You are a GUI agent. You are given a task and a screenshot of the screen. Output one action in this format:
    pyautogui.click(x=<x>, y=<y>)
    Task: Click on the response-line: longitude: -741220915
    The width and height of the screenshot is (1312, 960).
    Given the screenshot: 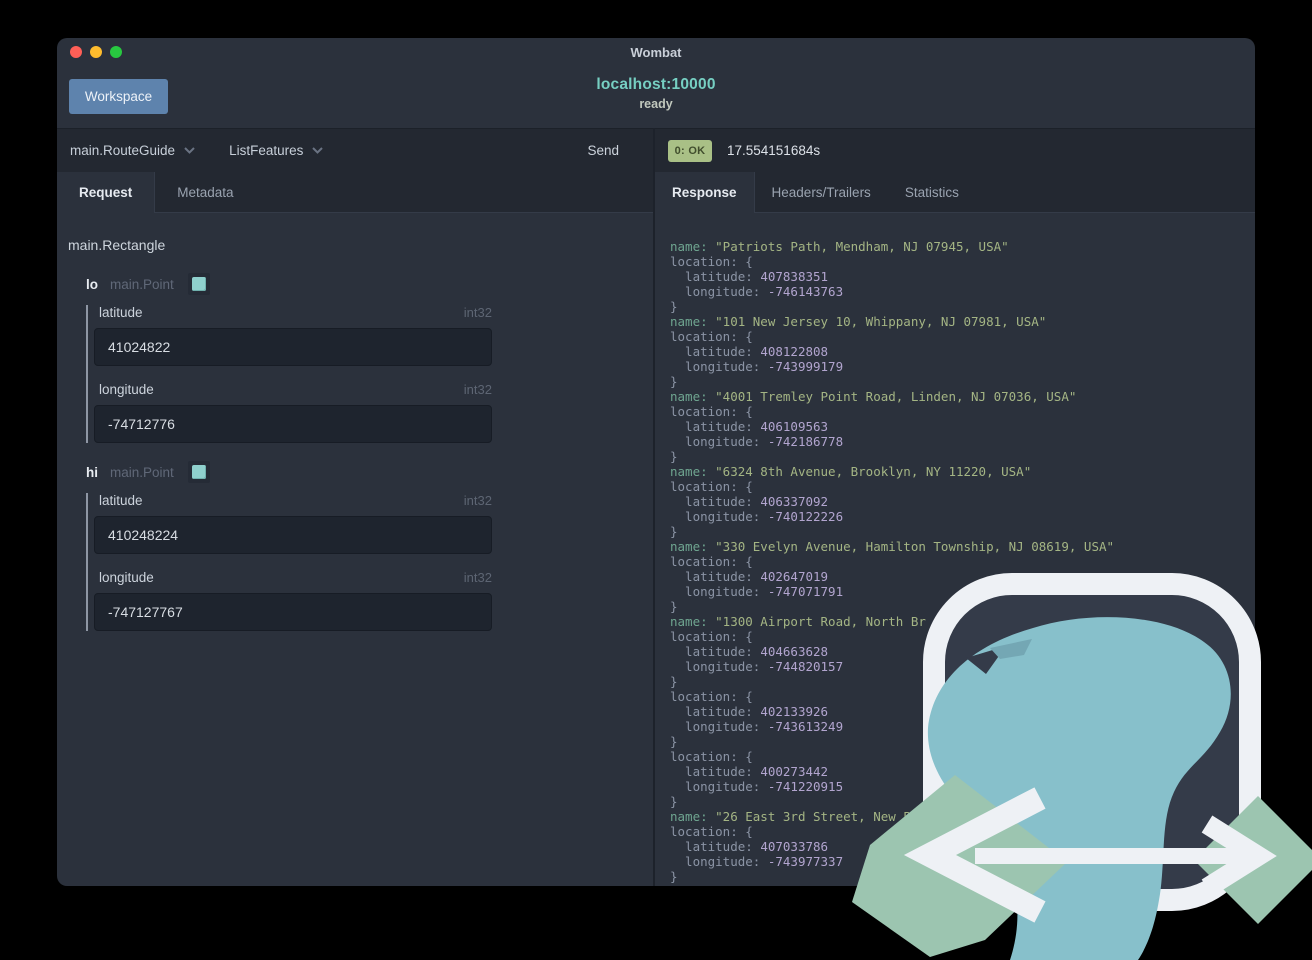 What is the action you would take?
    pyautogui.click(x=757, y=786)
    